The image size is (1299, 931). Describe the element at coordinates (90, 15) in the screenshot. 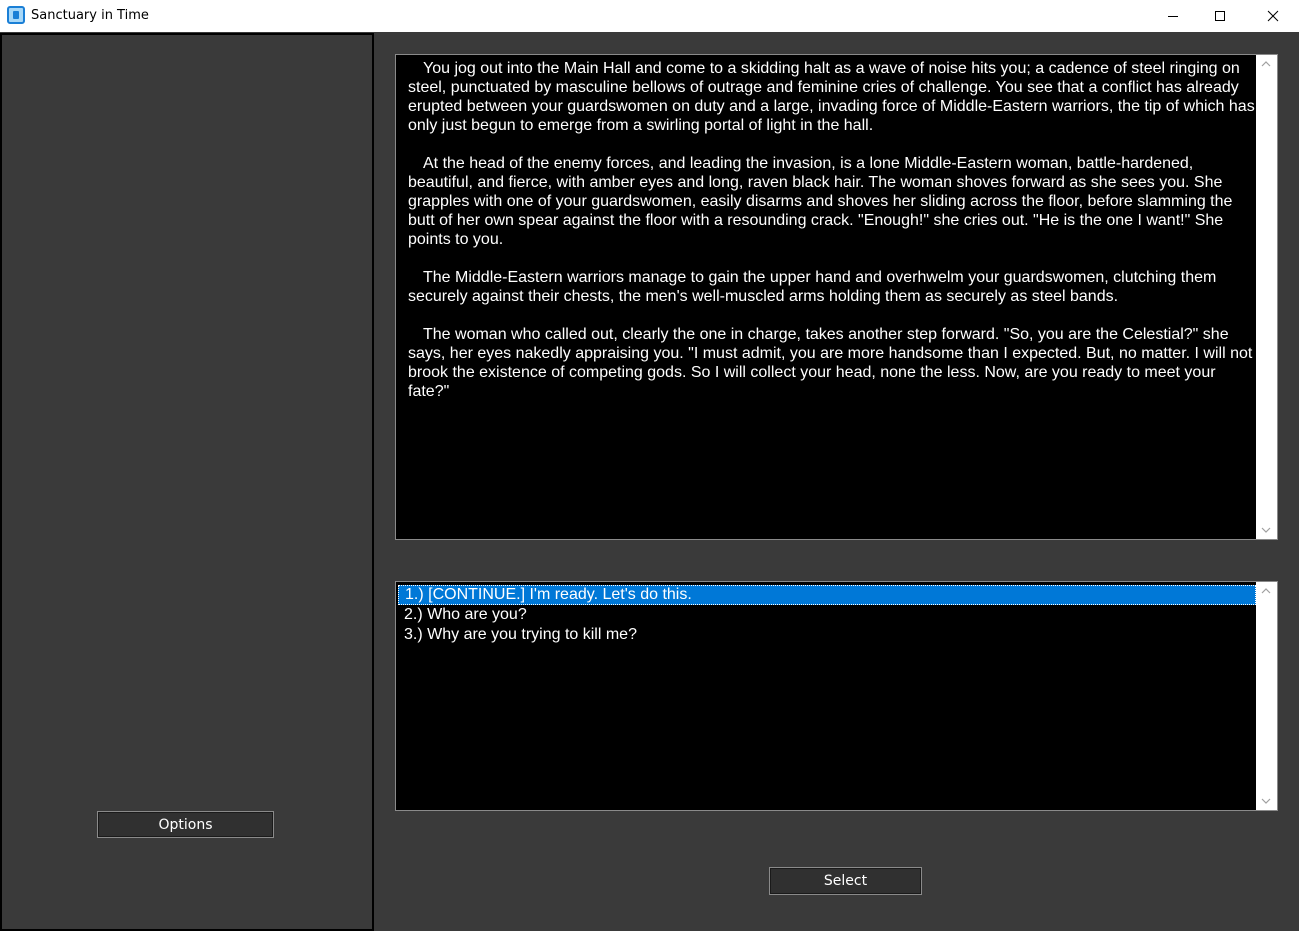

I see `window-title: Sanctuary in Time` at that location.